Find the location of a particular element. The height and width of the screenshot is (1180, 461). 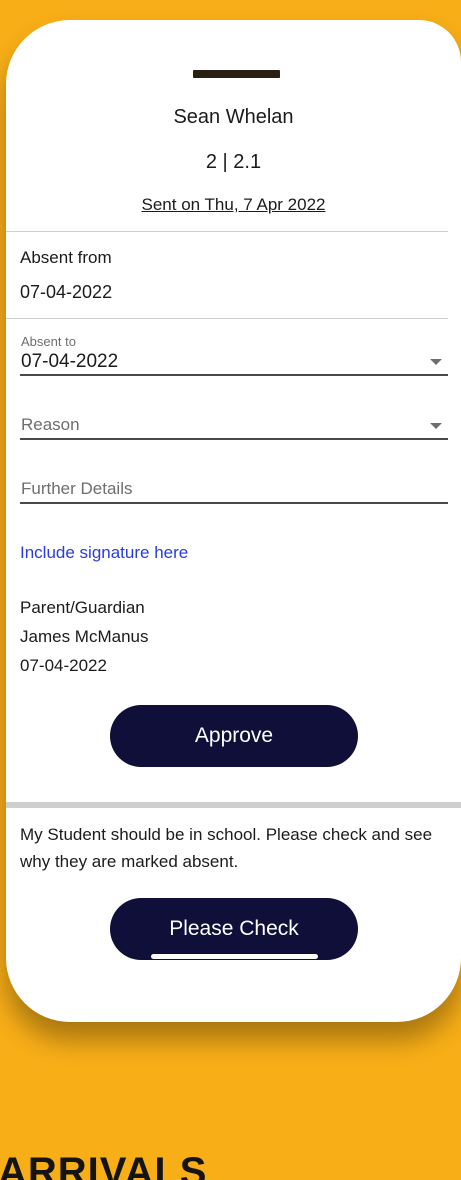

include-signature-link: Include signature here is located at coordinates (104, 553).